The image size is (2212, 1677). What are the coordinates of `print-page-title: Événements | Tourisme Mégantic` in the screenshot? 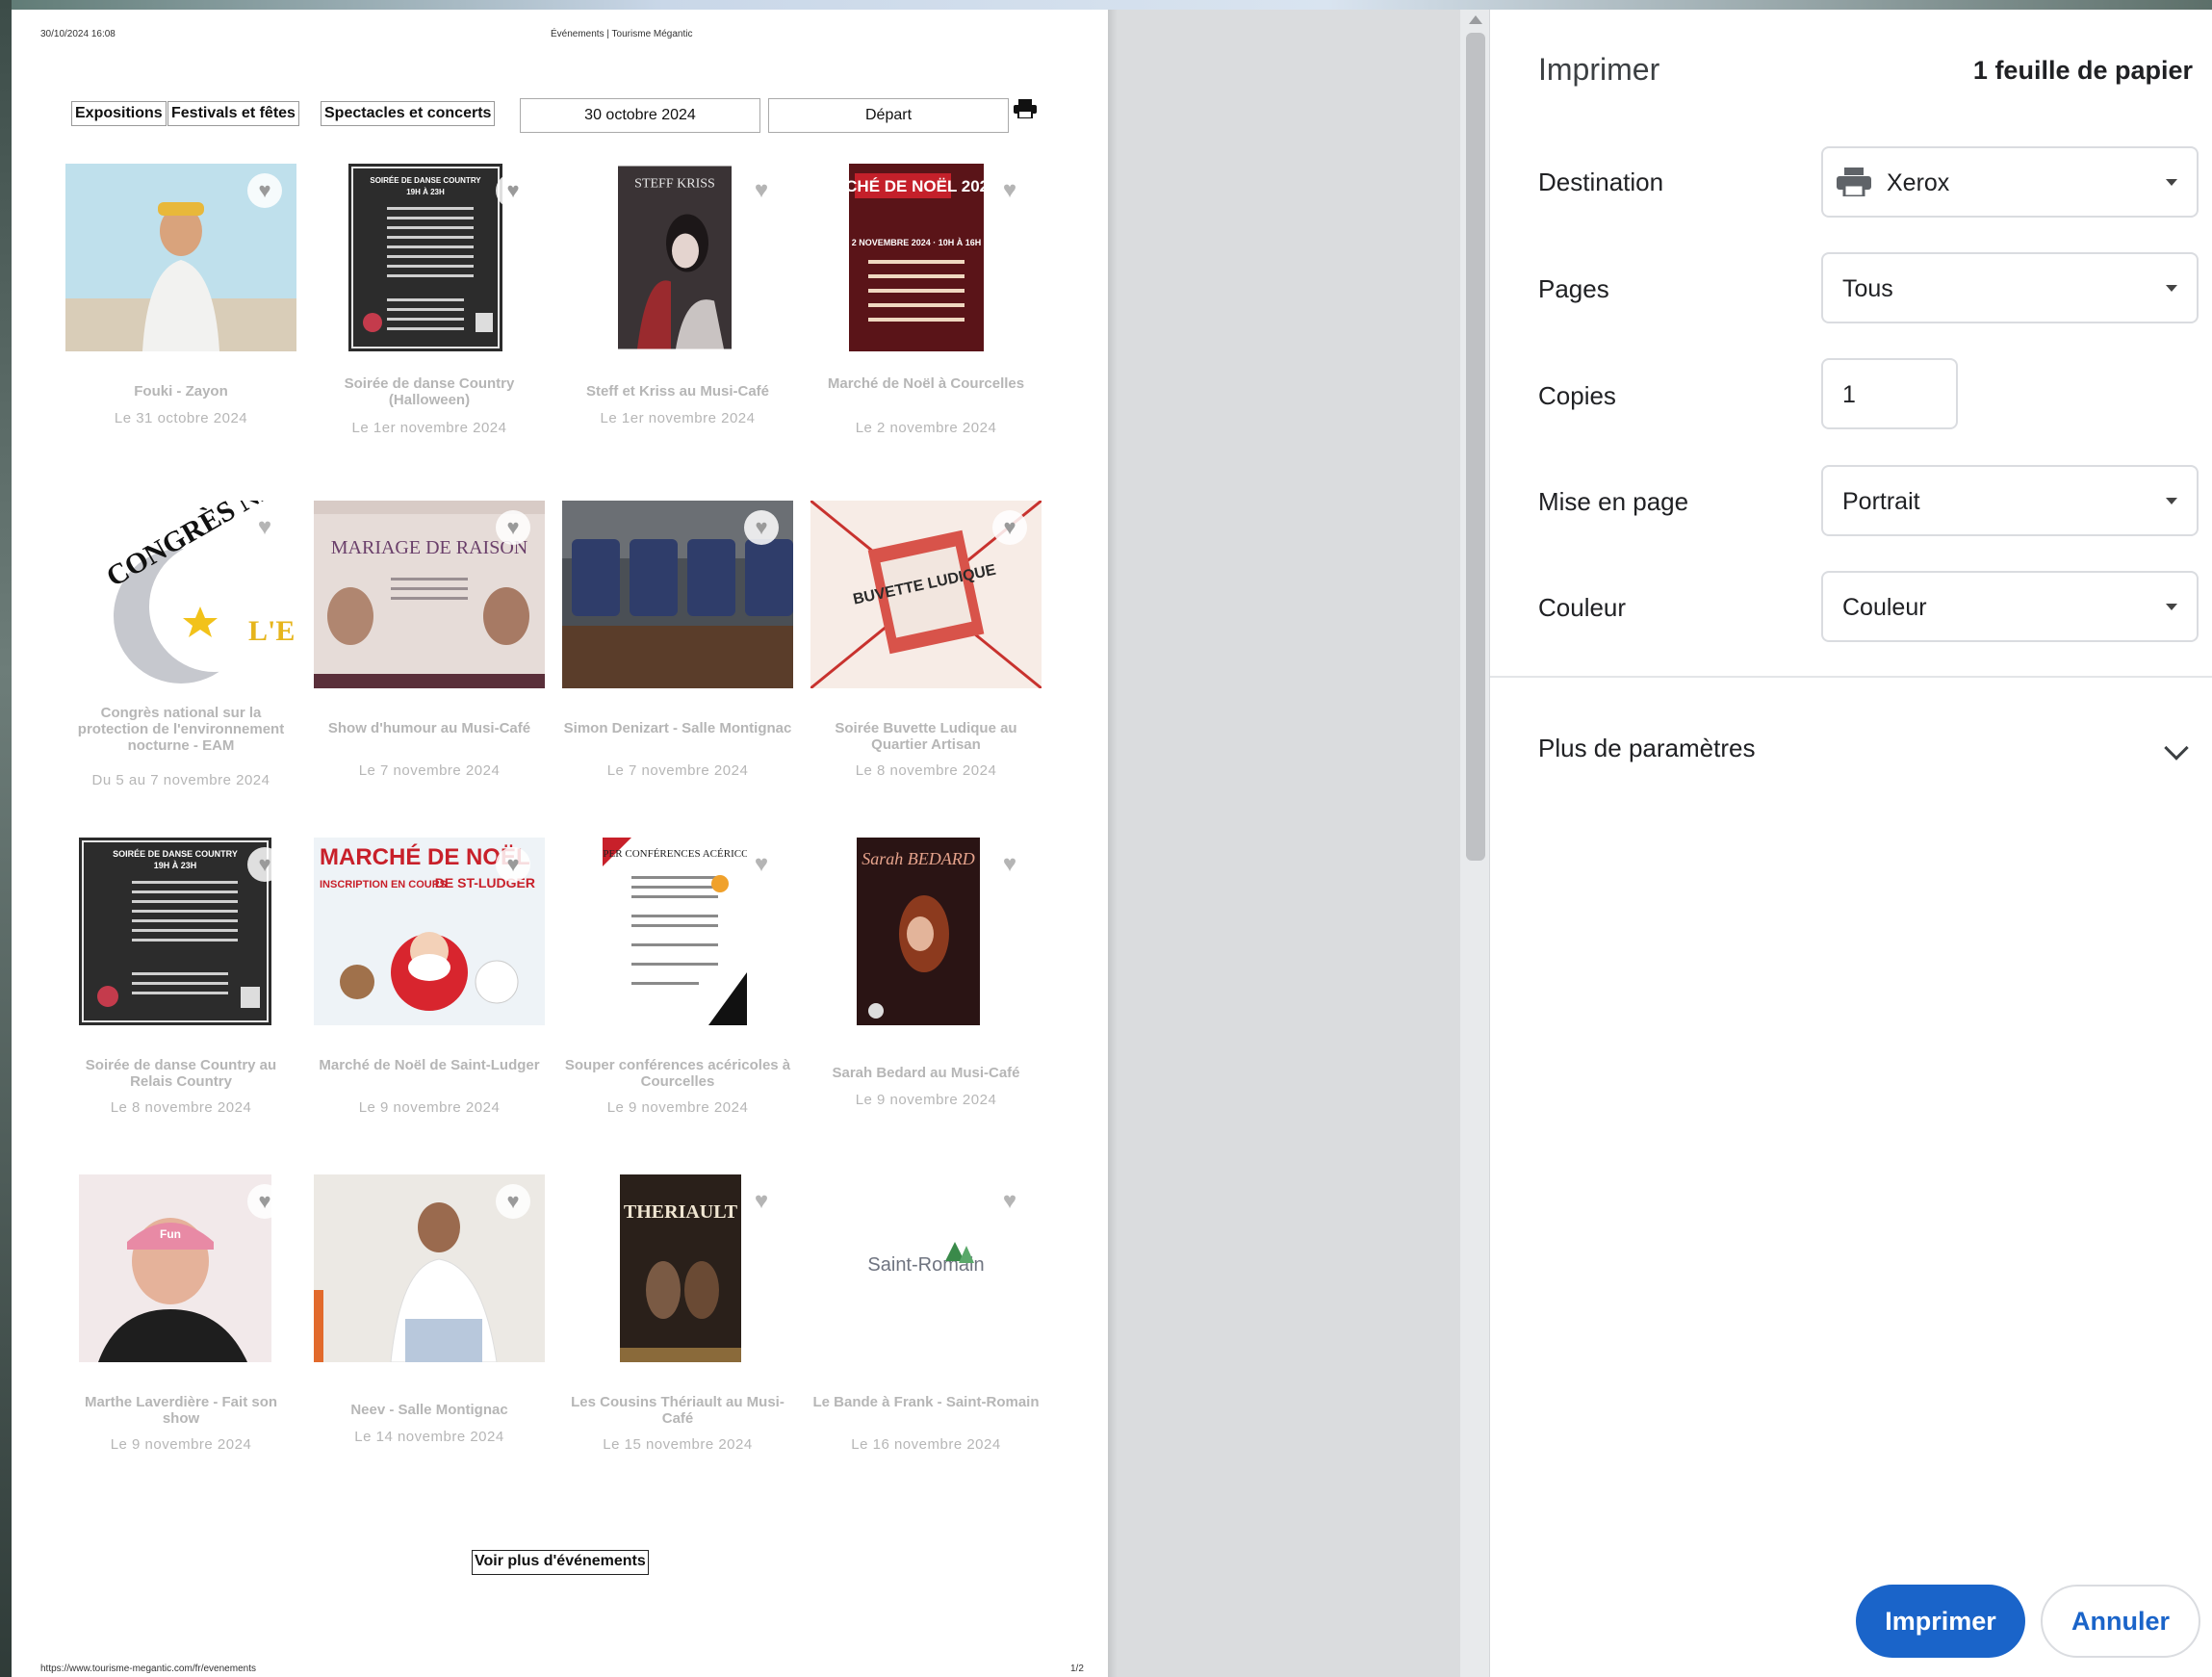 It's located at (622, 34).